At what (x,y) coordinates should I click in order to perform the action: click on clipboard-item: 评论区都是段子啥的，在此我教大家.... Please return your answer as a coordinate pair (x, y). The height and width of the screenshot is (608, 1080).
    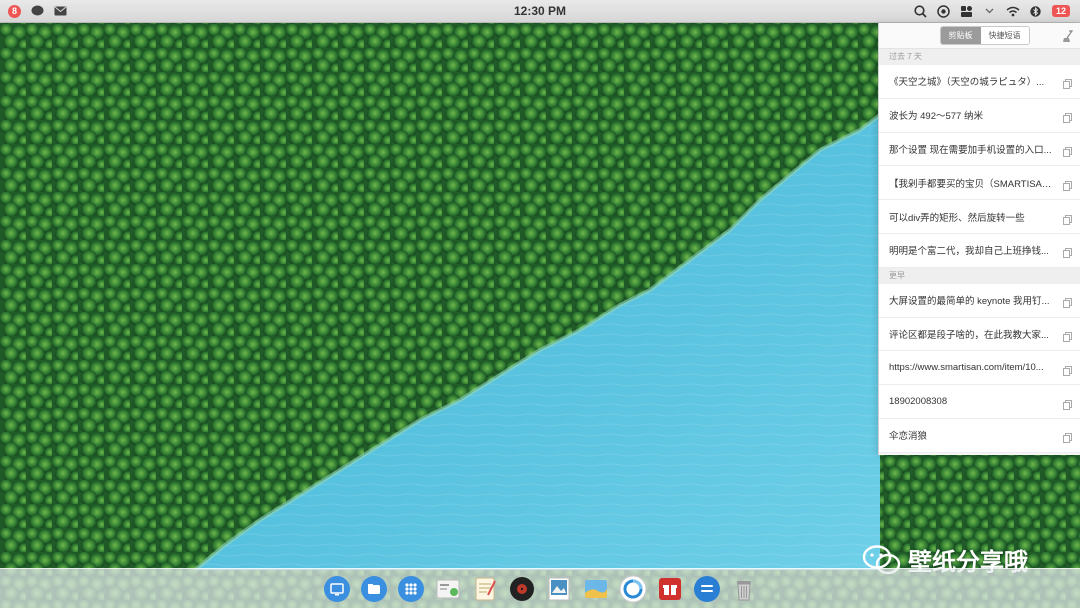
    Looking at the image, I should click on (979, 334).